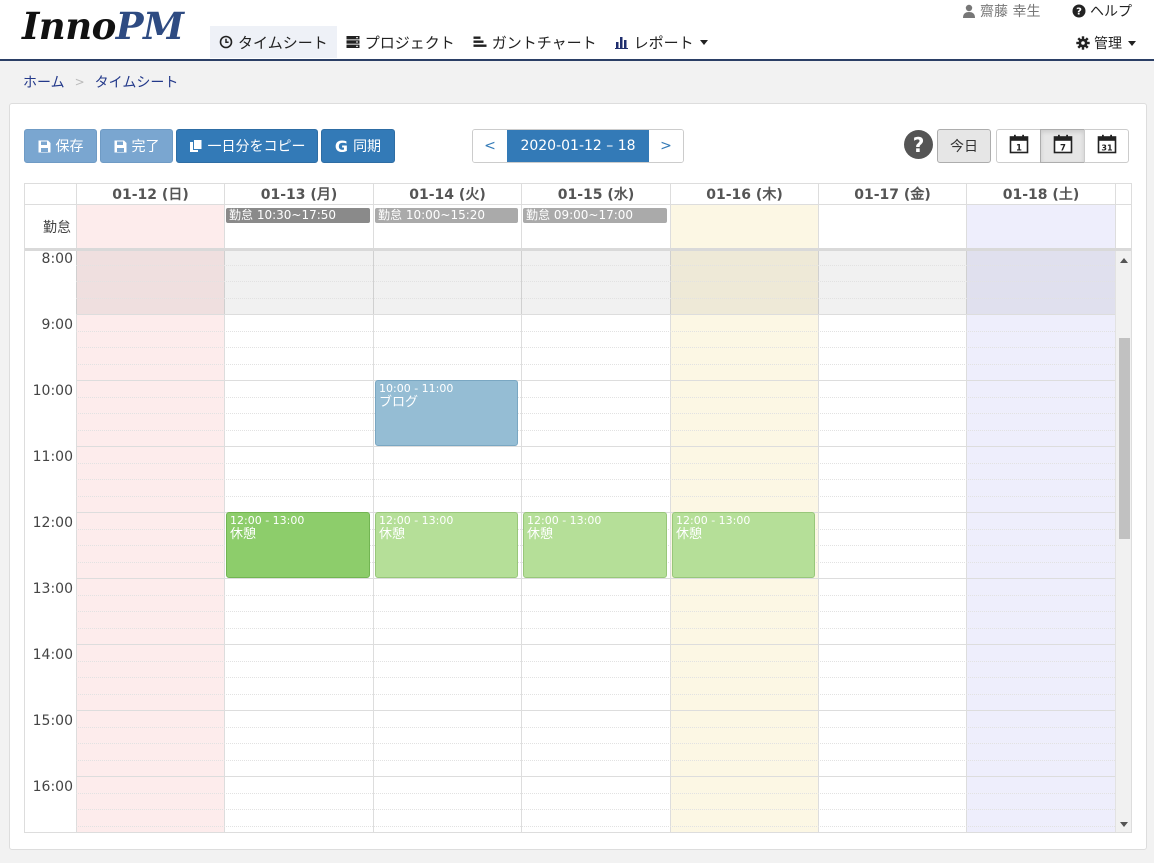  What do you see at coordinates (298, 194) in the screenshot?
I see `day-header: 01-13 (月)` at bounding box center [298, 194].